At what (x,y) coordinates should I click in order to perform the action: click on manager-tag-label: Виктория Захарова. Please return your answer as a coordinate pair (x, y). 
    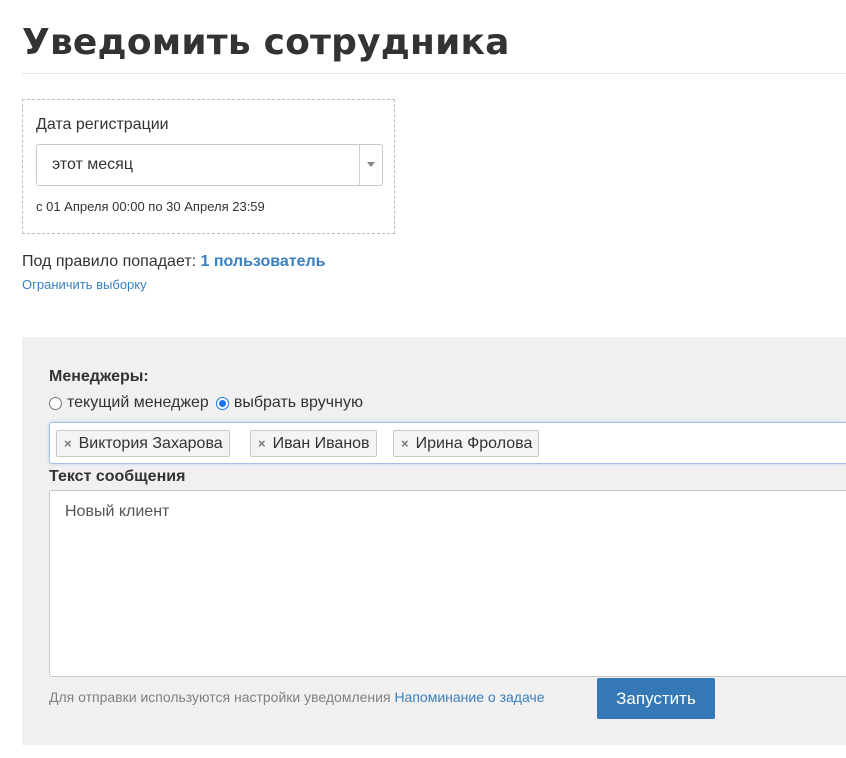
    Looking at the image, I should click on (150, 443).